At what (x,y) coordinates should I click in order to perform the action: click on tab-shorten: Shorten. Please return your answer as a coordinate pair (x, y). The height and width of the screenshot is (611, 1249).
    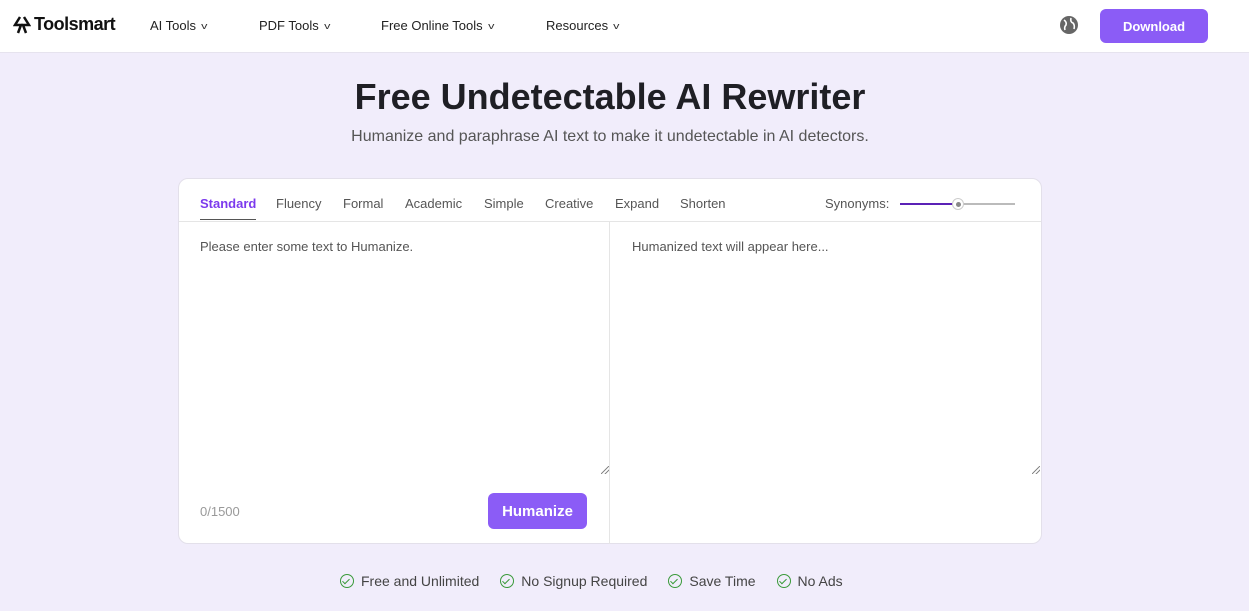
    Looking at the image, I should click on (703, 207).